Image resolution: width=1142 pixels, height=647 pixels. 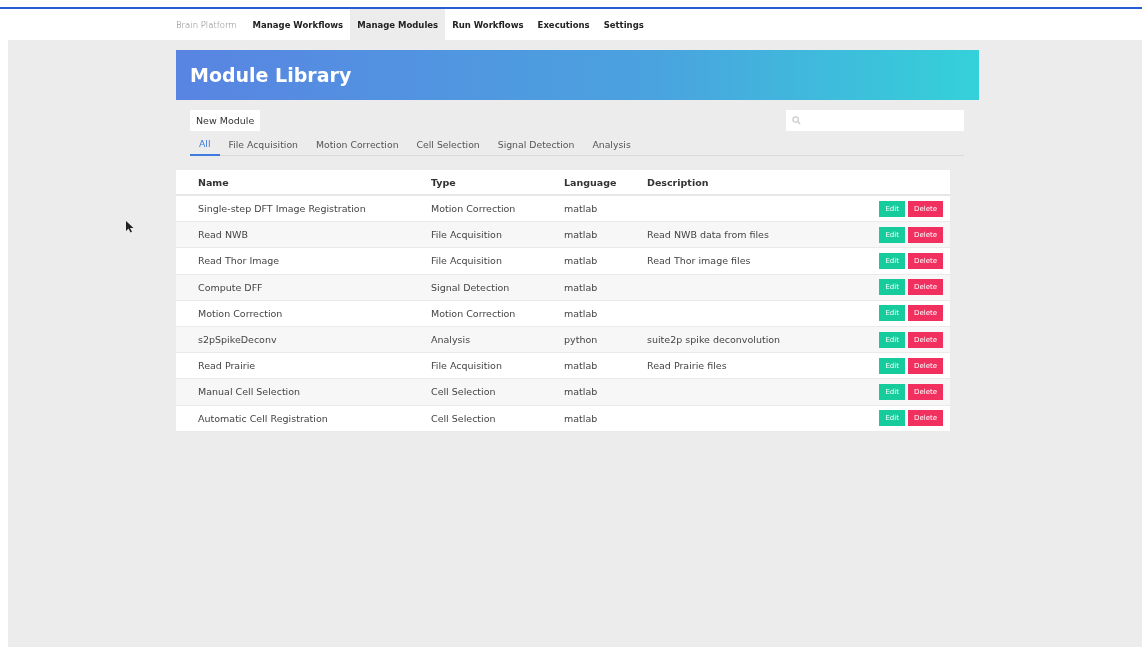 I want to click on new-module-button: New Module, so click(x=225, y=120).